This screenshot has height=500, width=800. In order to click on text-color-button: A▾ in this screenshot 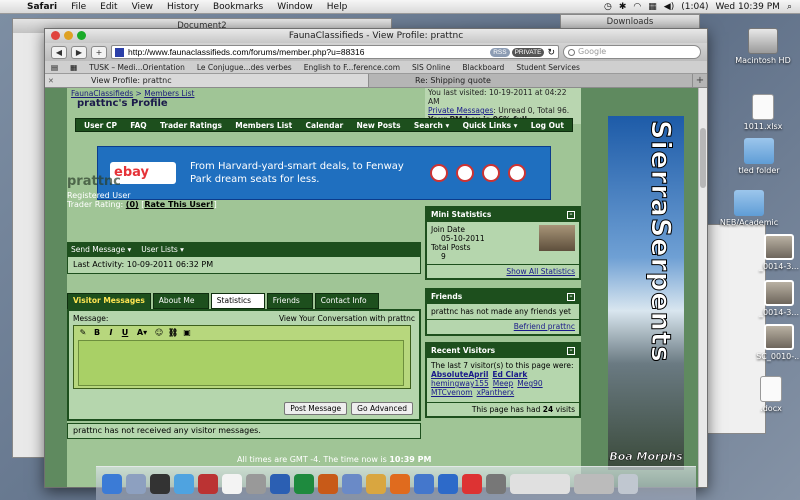, I will do `click(142, 332)`.